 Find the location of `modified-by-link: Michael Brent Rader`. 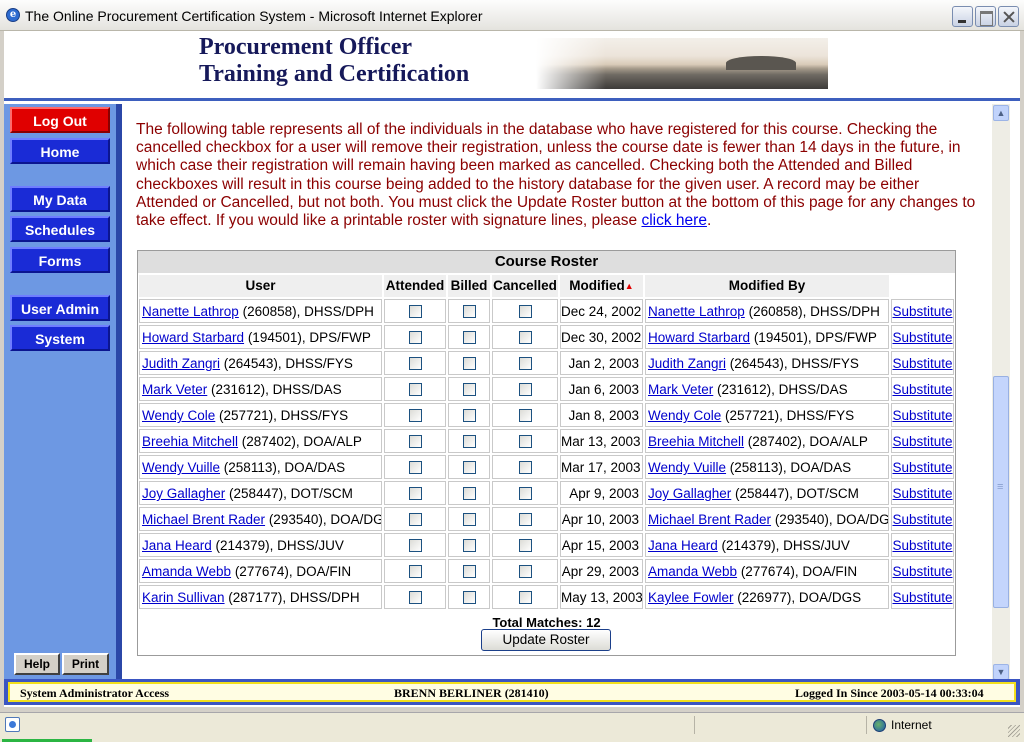

modified-by-link: Michael Brent Rader is located at coordinates (709, 519).